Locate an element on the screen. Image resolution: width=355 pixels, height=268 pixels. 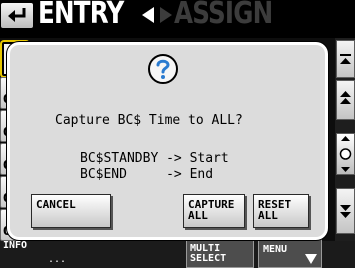
dropdown-triangle-icon is located at coordinates (311, 259).